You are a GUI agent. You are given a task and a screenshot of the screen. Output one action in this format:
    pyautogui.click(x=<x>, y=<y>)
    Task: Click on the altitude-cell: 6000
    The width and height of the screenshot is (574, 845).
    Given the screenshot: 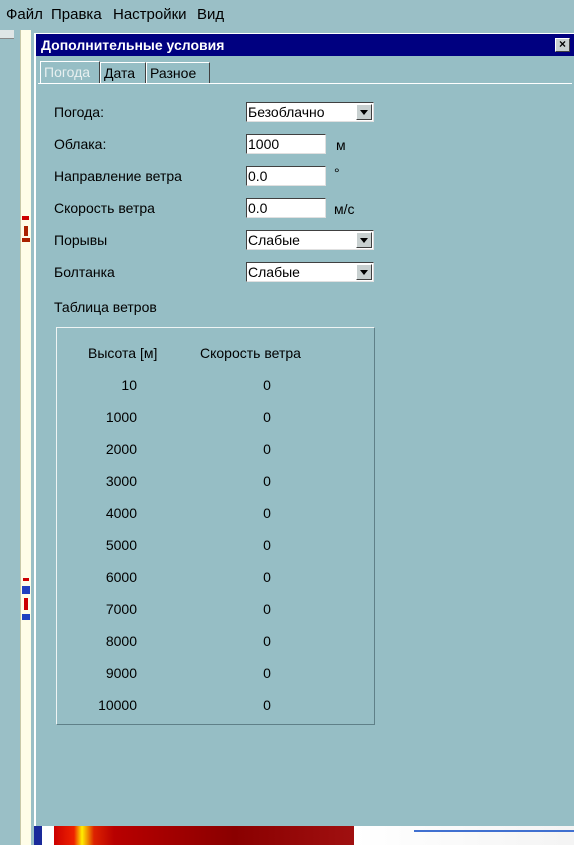 What is the action you would take?
    pyautogui.click(x=121, y=577)
    